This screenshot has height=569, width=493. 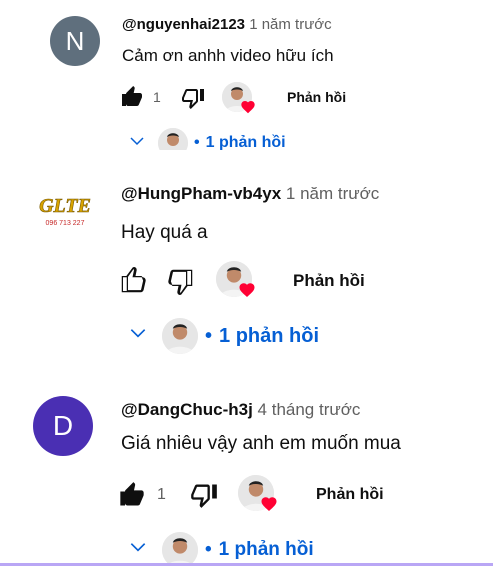 I want to click on svg-text: GLTE, so click(x=65, y=206).